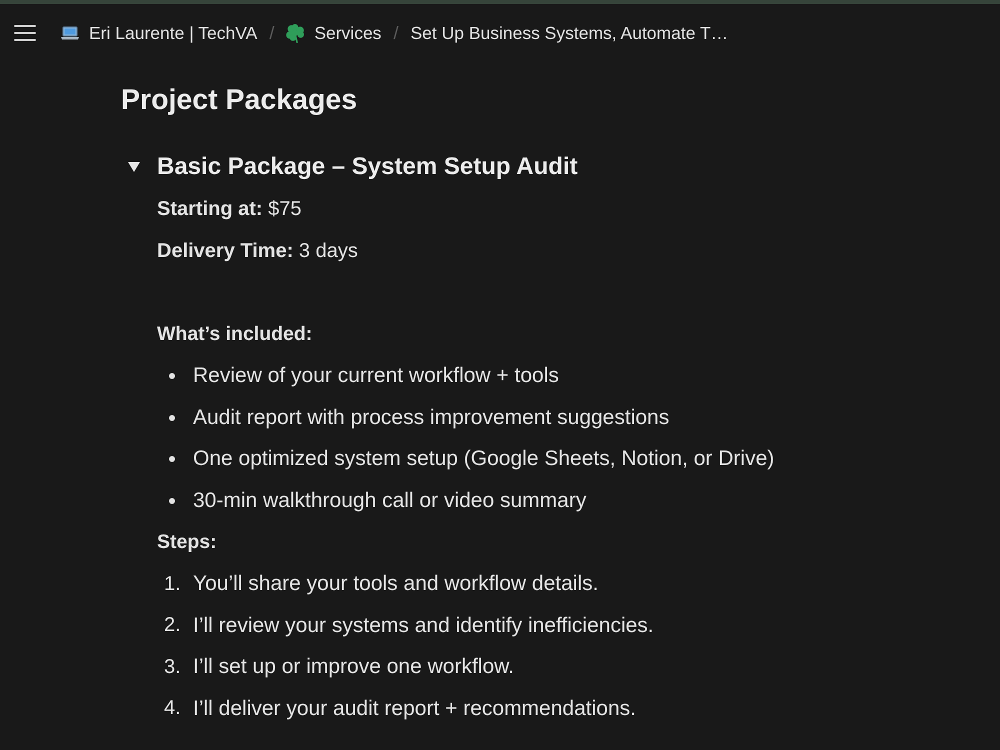 The height and width of the screenshot is (750, 1000). What do you see at coordinates (239, 100) in the screenshot?
I see `page-title: Project Packages` at bounding box center [239, 100].